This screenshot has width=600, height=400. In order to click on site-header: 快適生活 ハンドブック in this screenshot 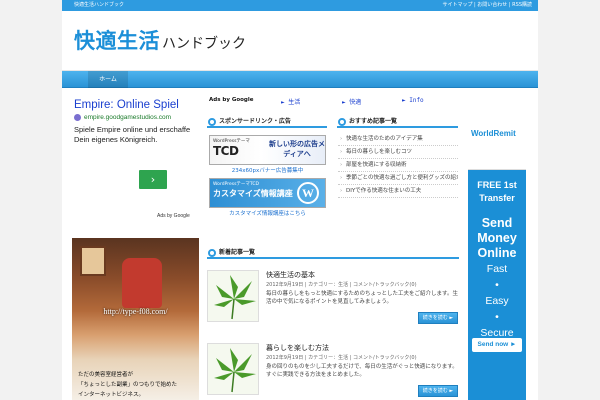, I will do `click(300, 41)`.